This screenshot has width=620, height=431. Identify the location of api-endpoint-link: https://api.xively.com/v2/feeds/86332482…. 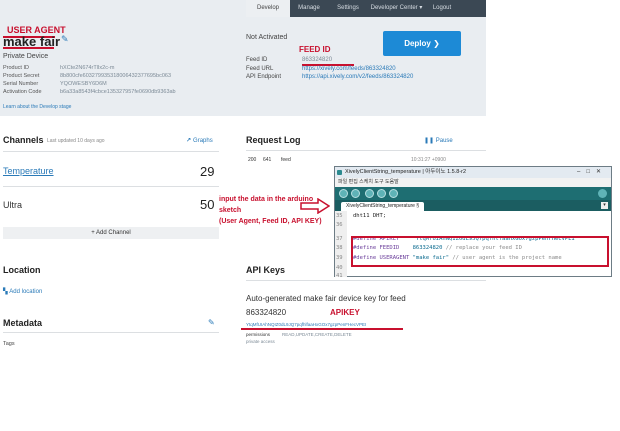
(357, 77).